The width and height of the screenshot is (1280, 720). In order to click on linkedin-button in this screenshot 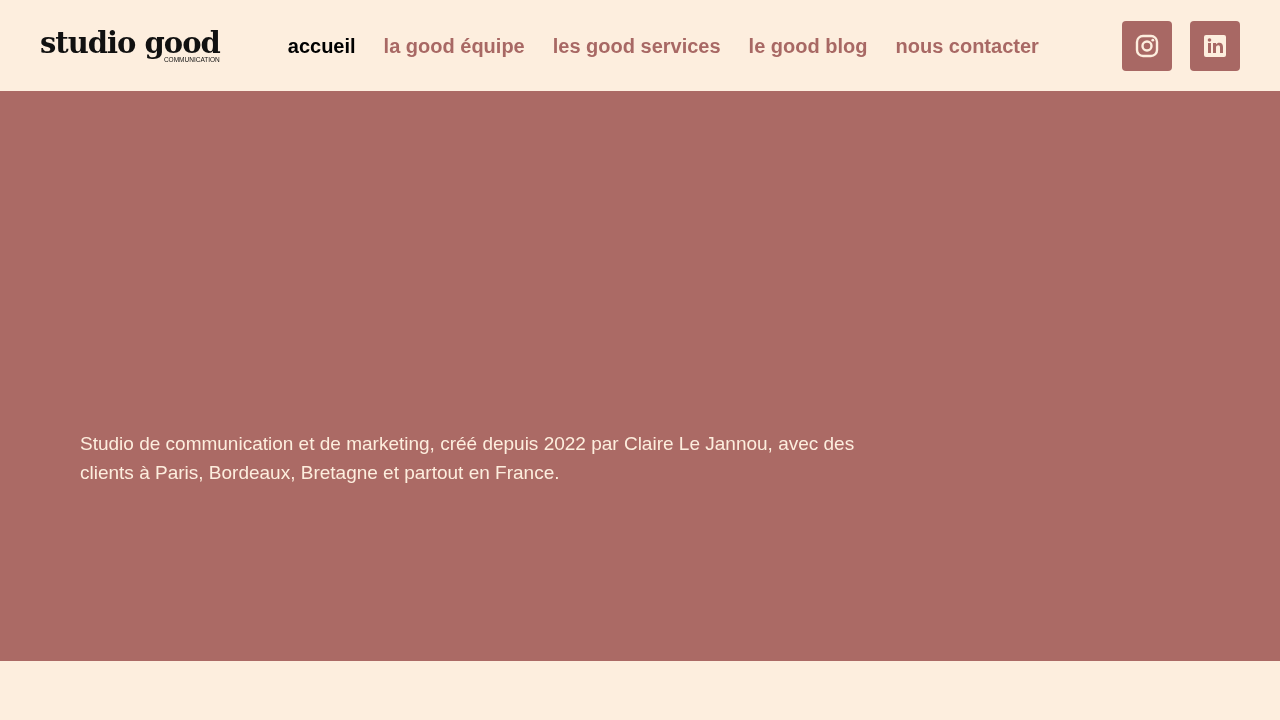, I will do `click(1215, 45)`.